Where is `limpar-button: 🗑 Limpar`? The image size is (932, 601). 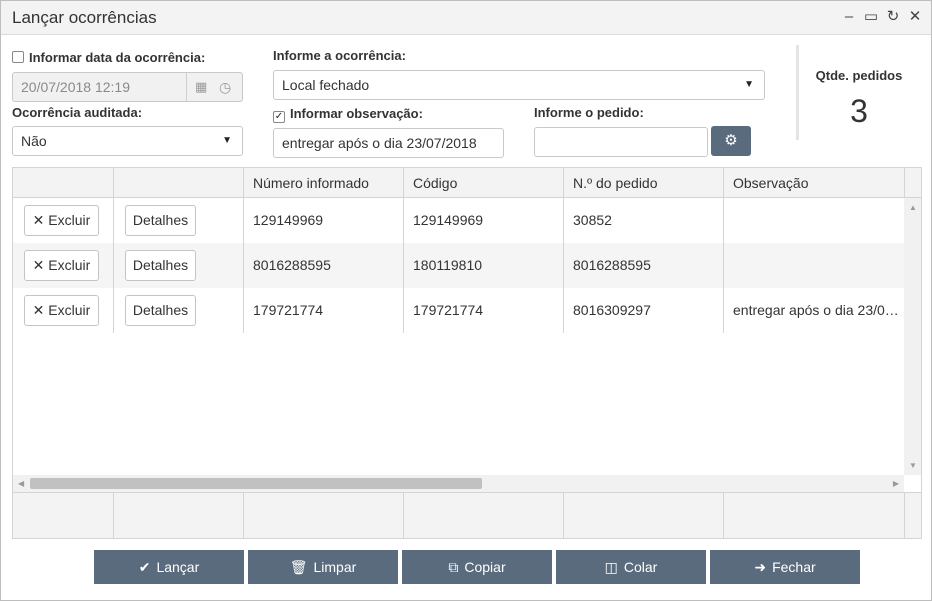 limpar-button: 🗑 Limpar is located at coordinates (323, 567).